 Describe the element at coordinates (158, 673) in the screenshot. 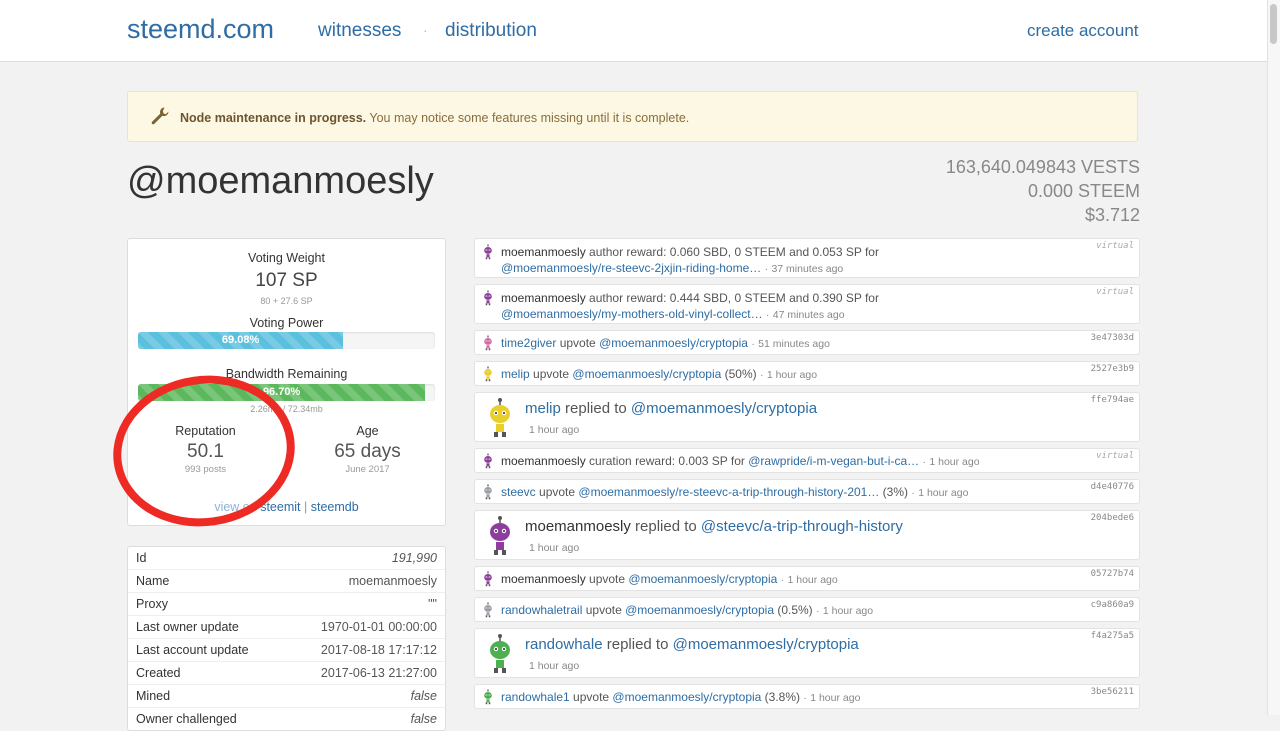

I see `info-key: Created` at that location.